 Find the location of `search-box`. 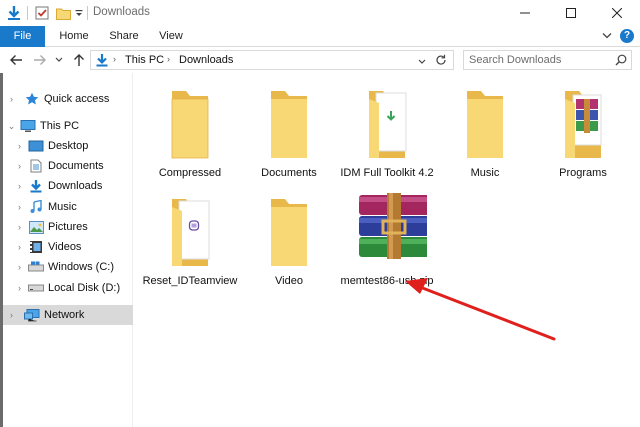

search-box is located at coordinates (547, 60).